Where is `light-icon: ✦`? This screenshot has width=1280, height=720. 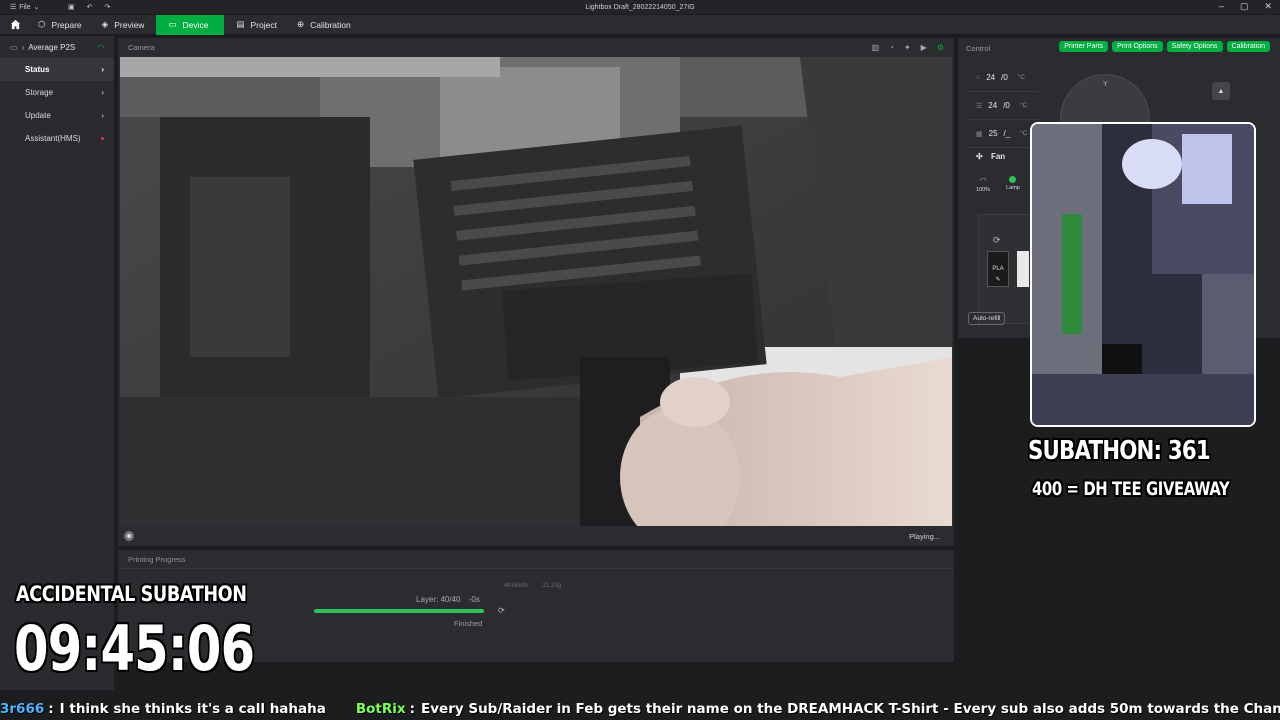 light-icon: ✦ is located at coordinates (907, 47).